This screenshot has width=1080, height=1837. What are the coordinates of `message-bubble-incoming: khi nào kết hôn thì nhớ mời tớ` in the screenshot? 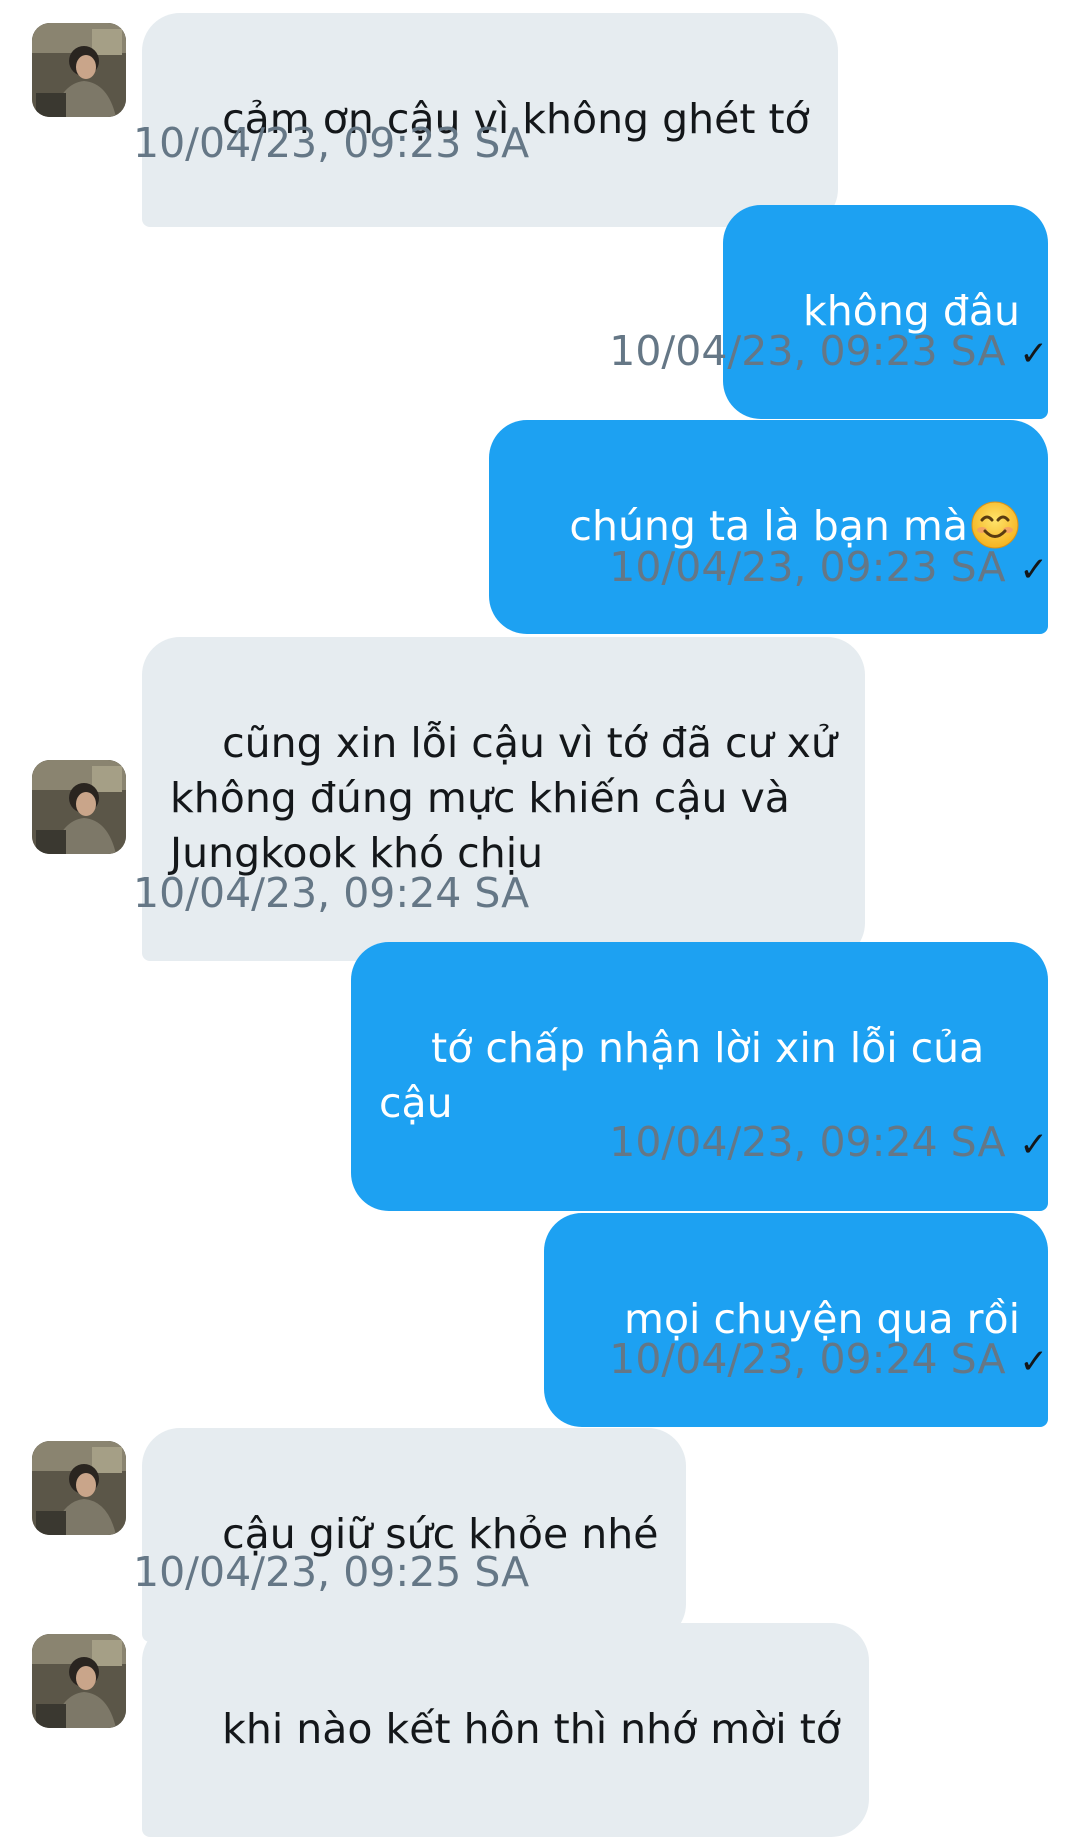 It's located at (505, 1730).